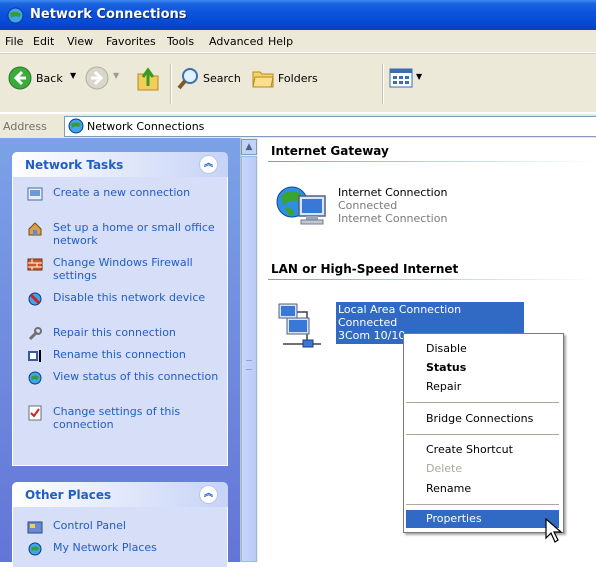 This screenshot has width=596, height=568. What do you see at coordinates (249, 365) in the screenshot?
I see `thumb-grip-icon` at bounding box center [249, 365].